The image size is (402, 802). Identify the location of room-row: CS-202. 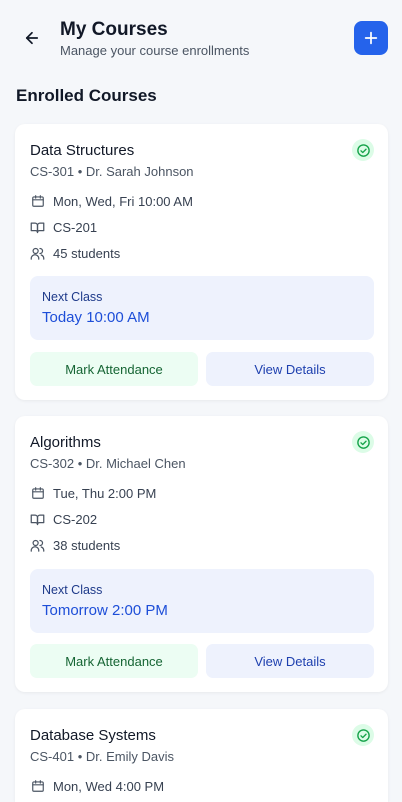
(63, 519).